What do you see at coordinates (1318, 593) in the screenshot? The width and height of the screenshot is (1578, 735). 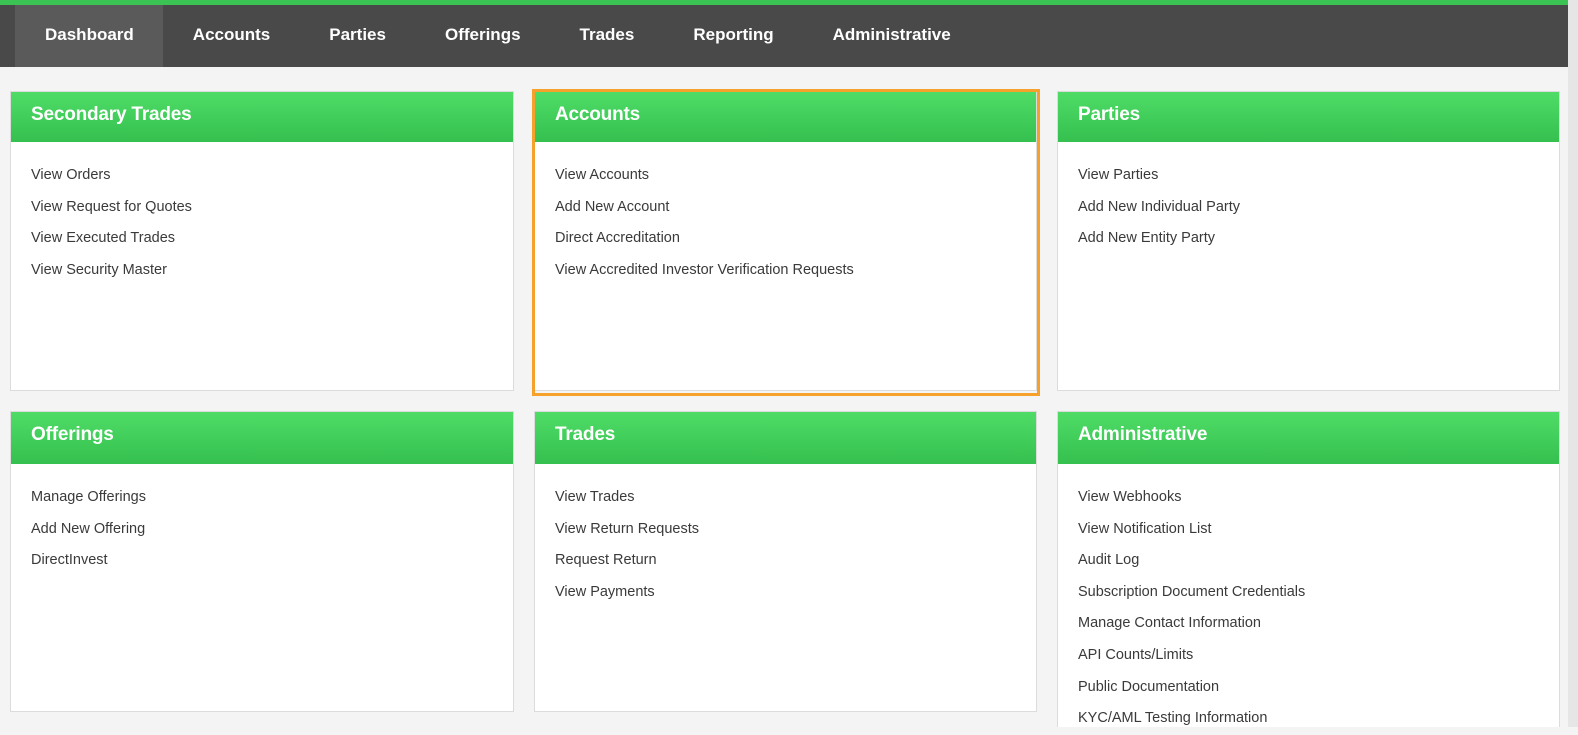 I see `link-subscription-document-credentials: Subscription Document Credentials` at bounding box center [1318, 593].